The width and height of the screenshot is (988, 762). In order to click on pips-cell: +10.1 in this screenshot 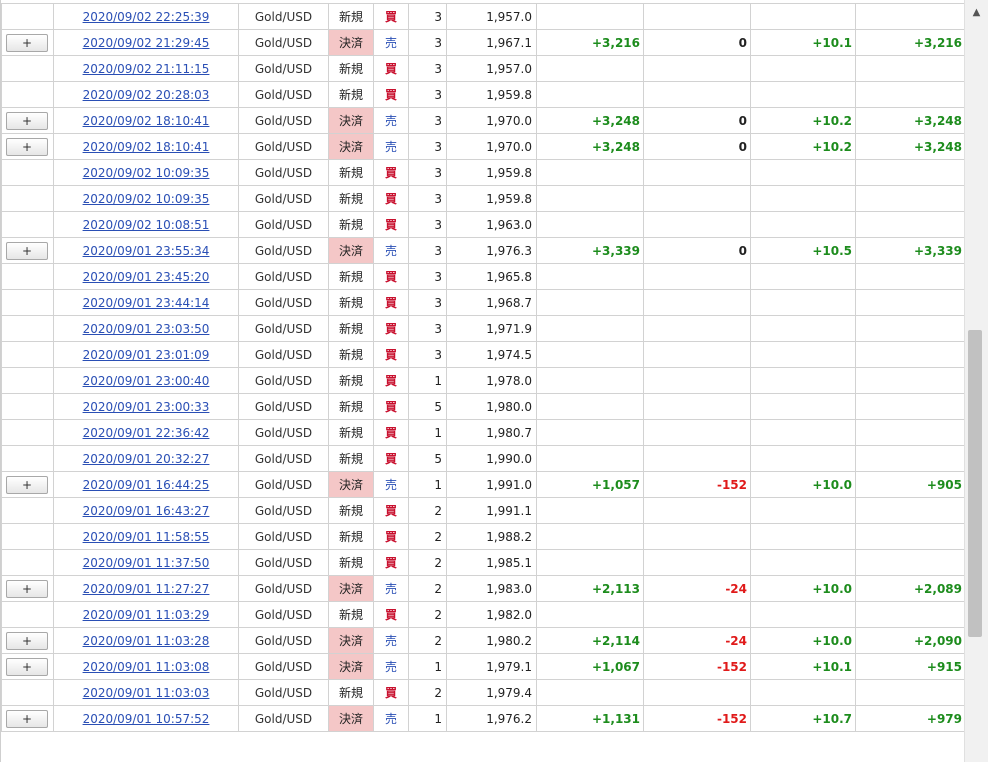, I will do `click(803, 42)`.